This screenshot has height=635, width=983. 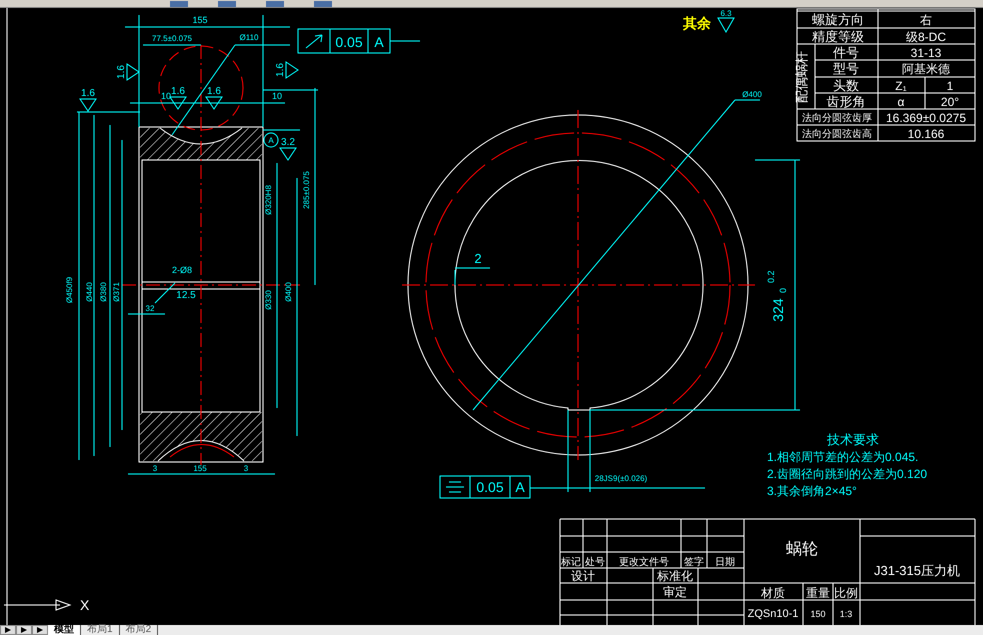 I want to click on table-value: 阿基米德, so click(x=926, y=69).